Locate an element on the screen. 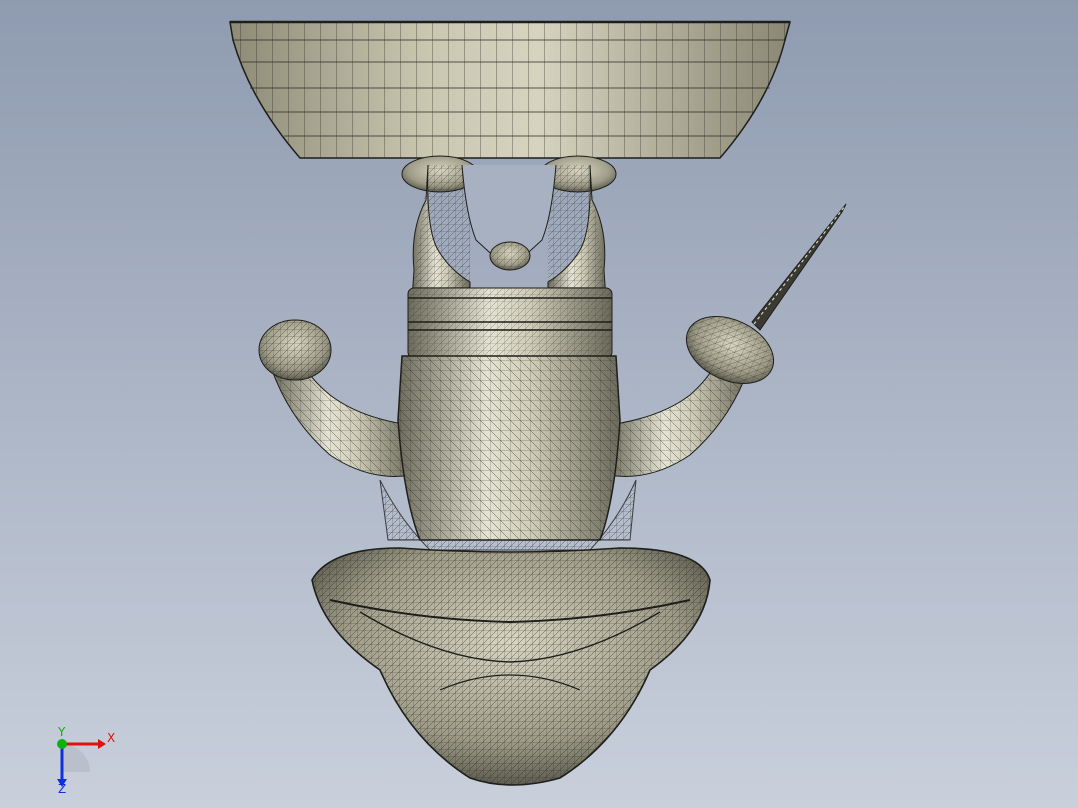 Image resolution: width=1078 pixels, height=808 pixels. right-arm-part is located at coordinates (727, 340).